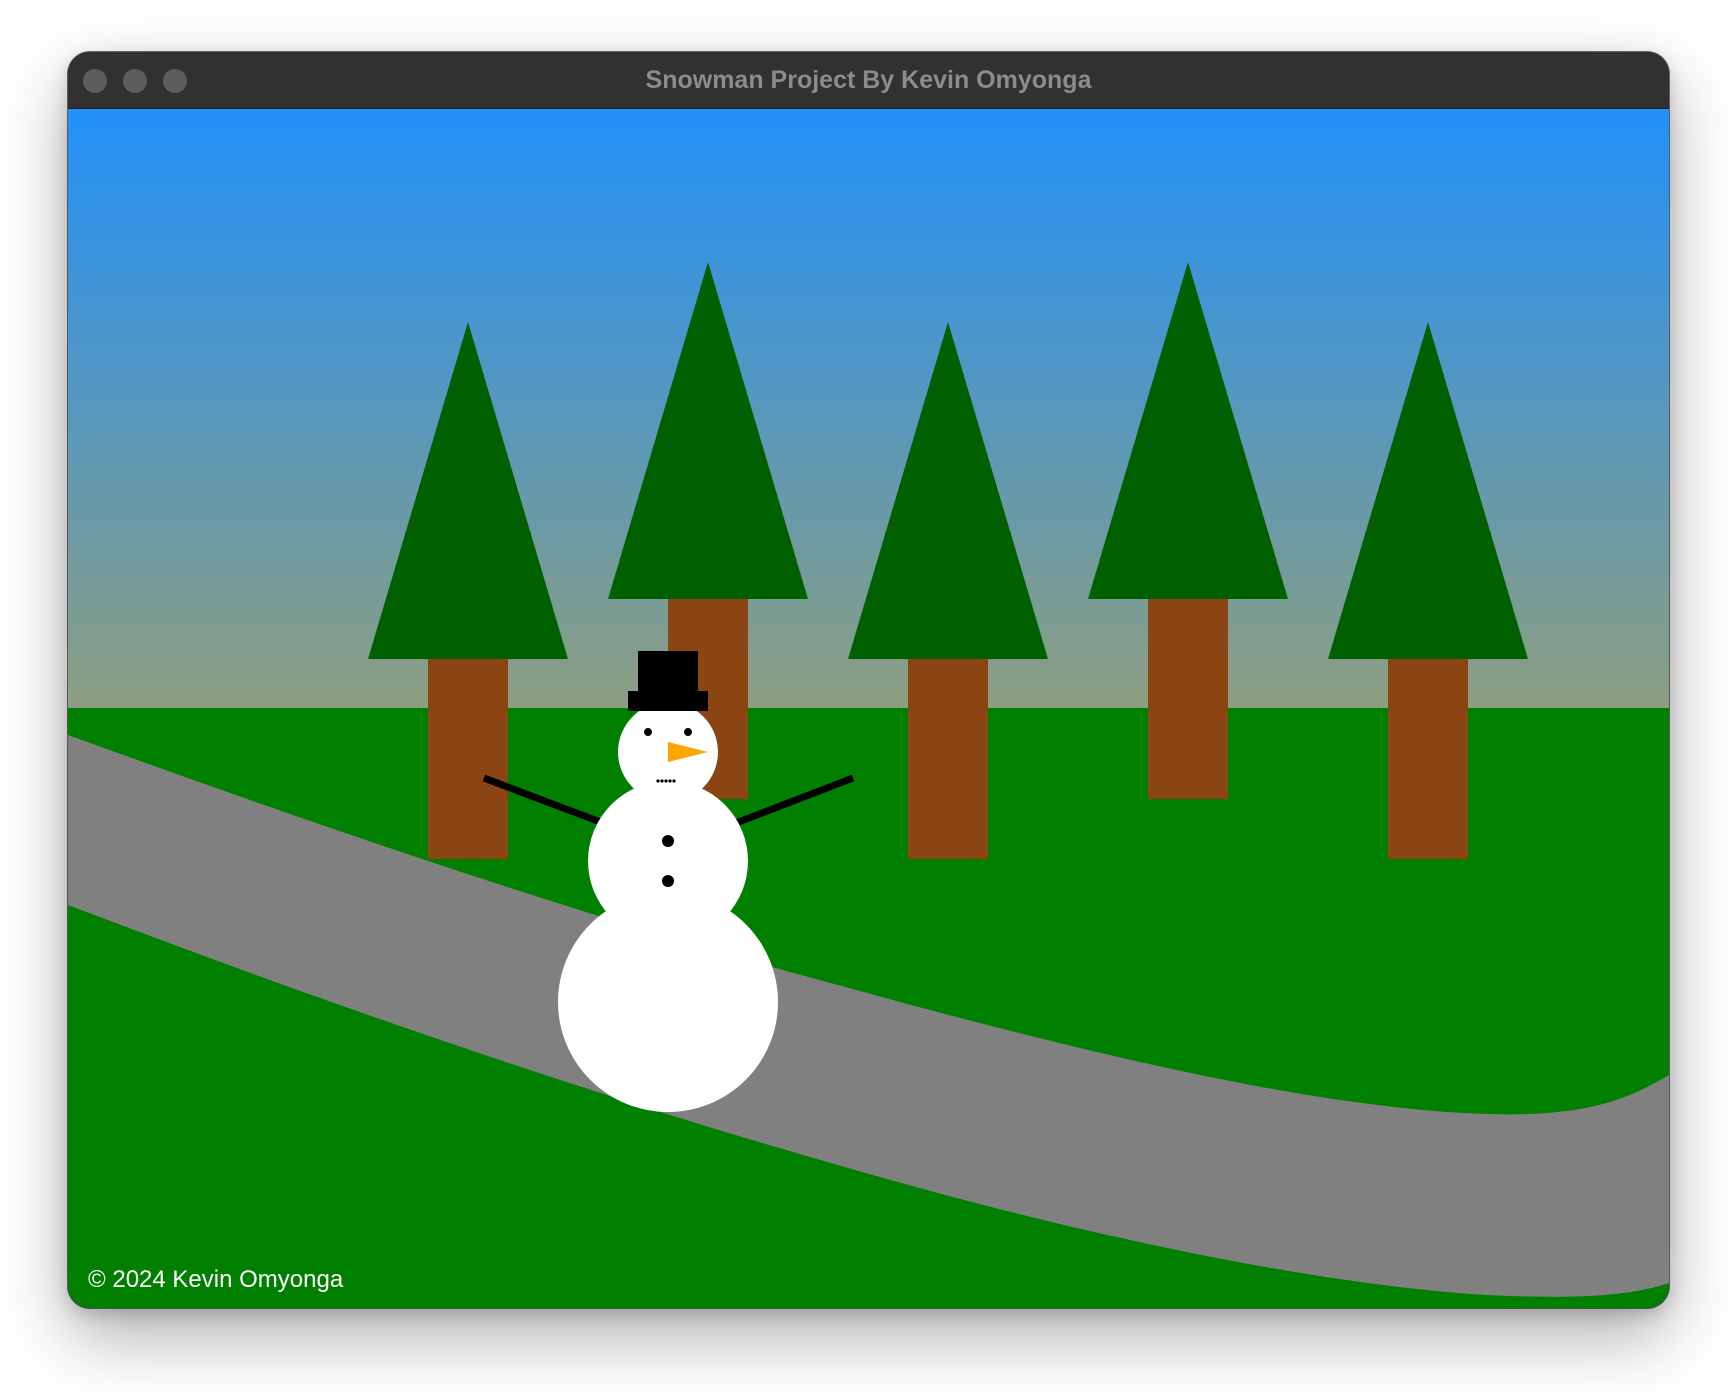  I want to click on window-title: Snowman Project By Kevin Omyonga, so click(868, 80).